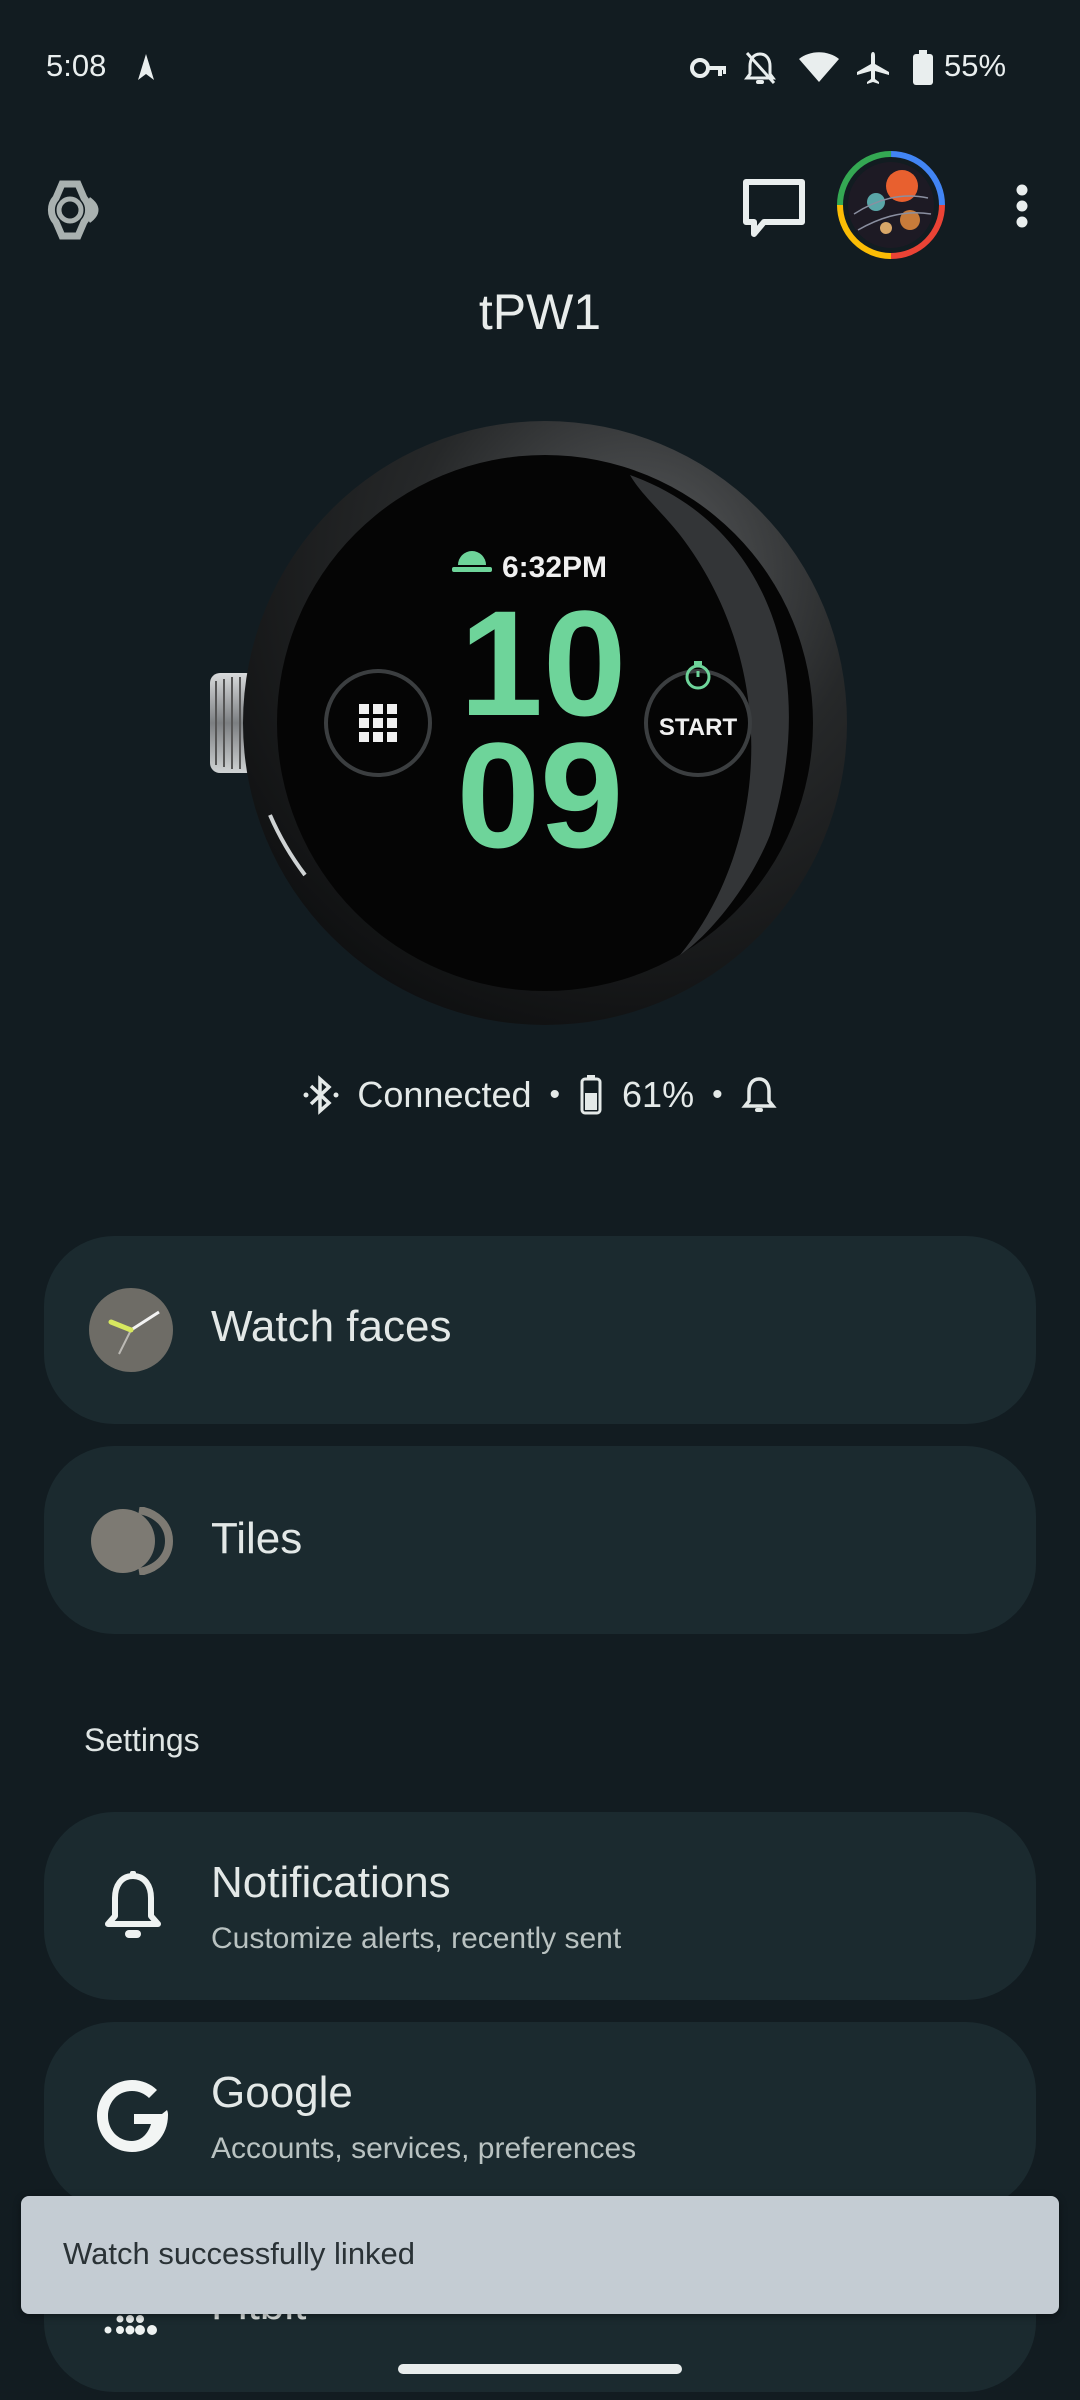 This screenshot has width=1080, height=2400. What do you see at coordinates (75, 210) in the screenshot?
I see `watch-logo-icon` at bounding box center [75, 210].